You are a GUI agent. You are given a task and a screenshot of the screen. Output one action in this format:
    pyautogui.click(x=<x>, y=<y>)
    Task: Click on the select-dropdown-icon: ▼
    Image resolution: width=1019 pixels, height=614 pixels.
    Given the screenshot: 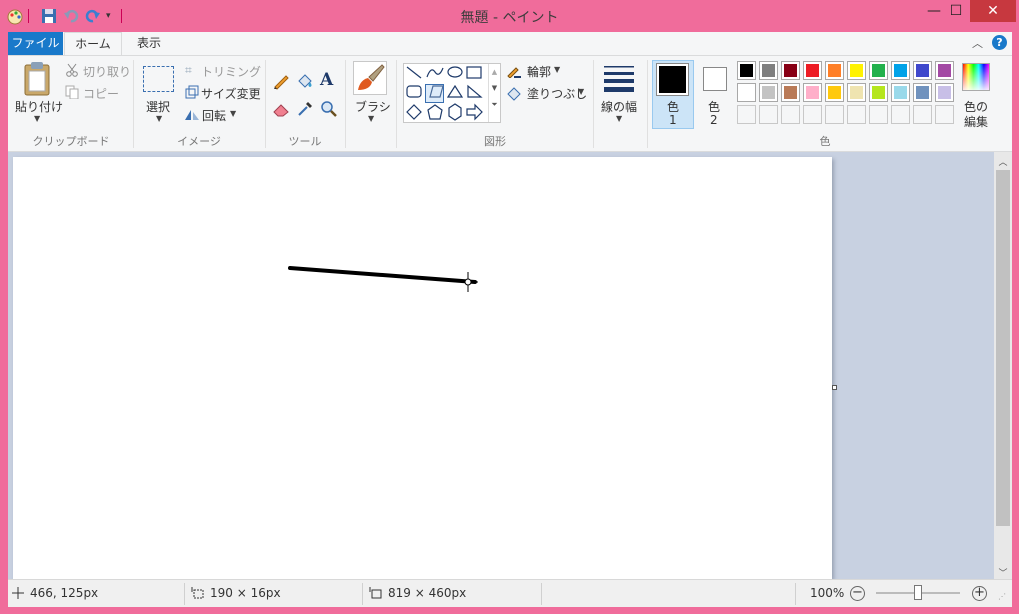 What is the action you would take?
    pyautogui.click(x=159, y=118)
    